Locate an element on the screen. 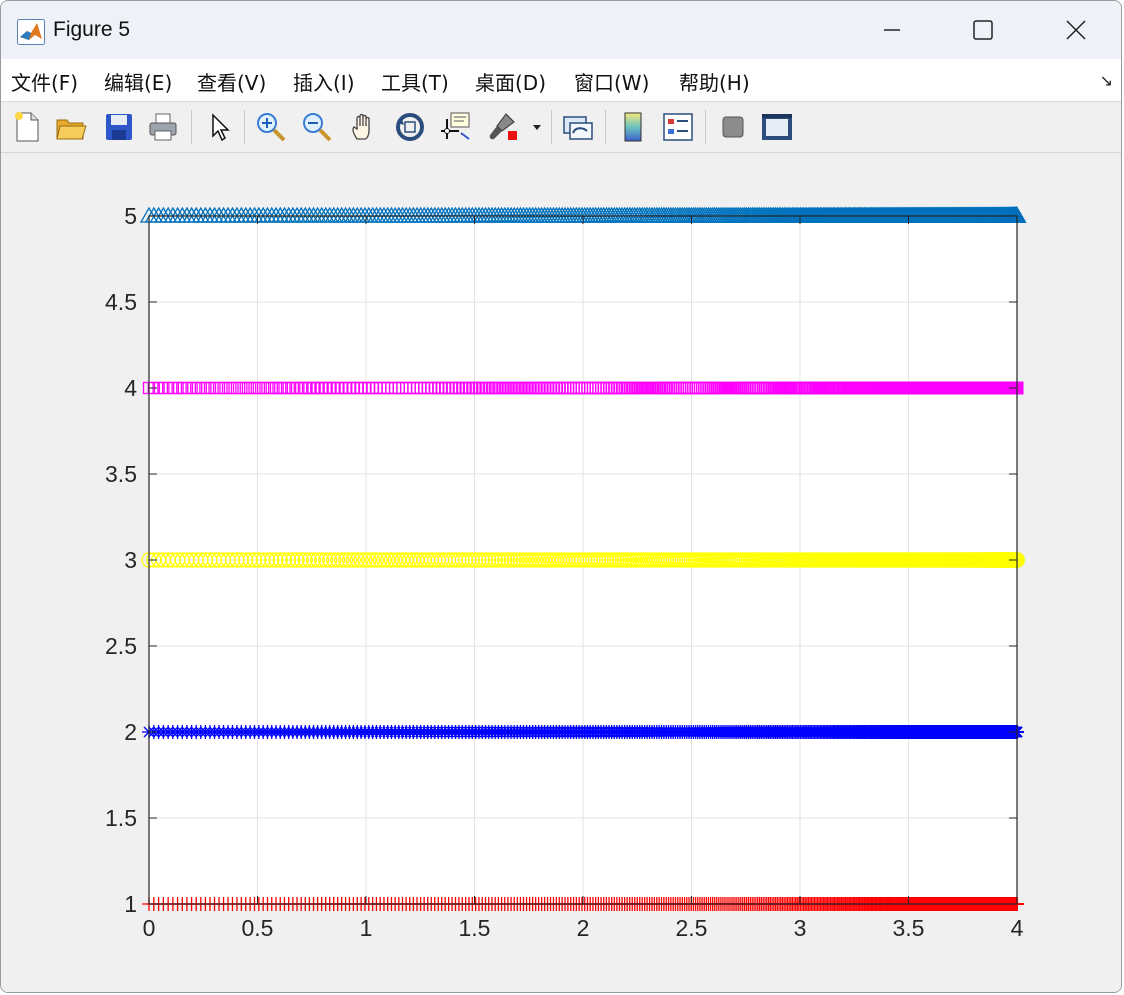  rotate-3d-icon is located at coordinates (410, 127).